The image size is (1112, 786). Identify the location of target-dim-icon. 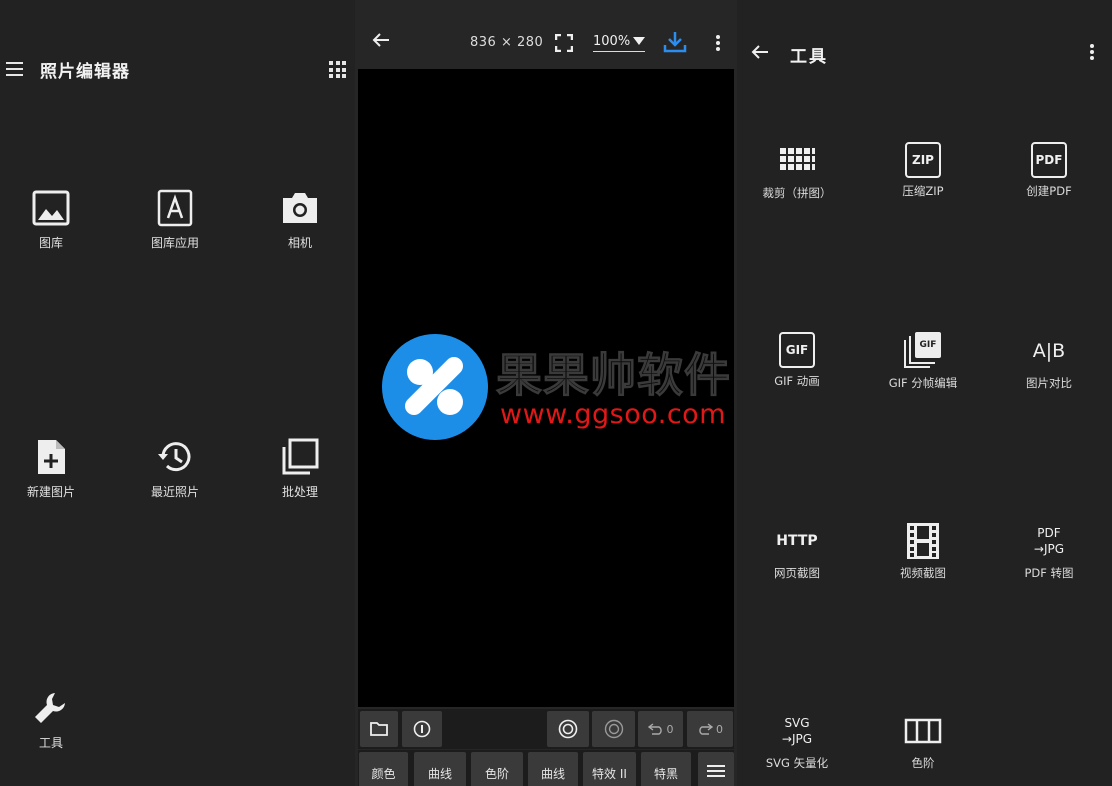
(613, 729).